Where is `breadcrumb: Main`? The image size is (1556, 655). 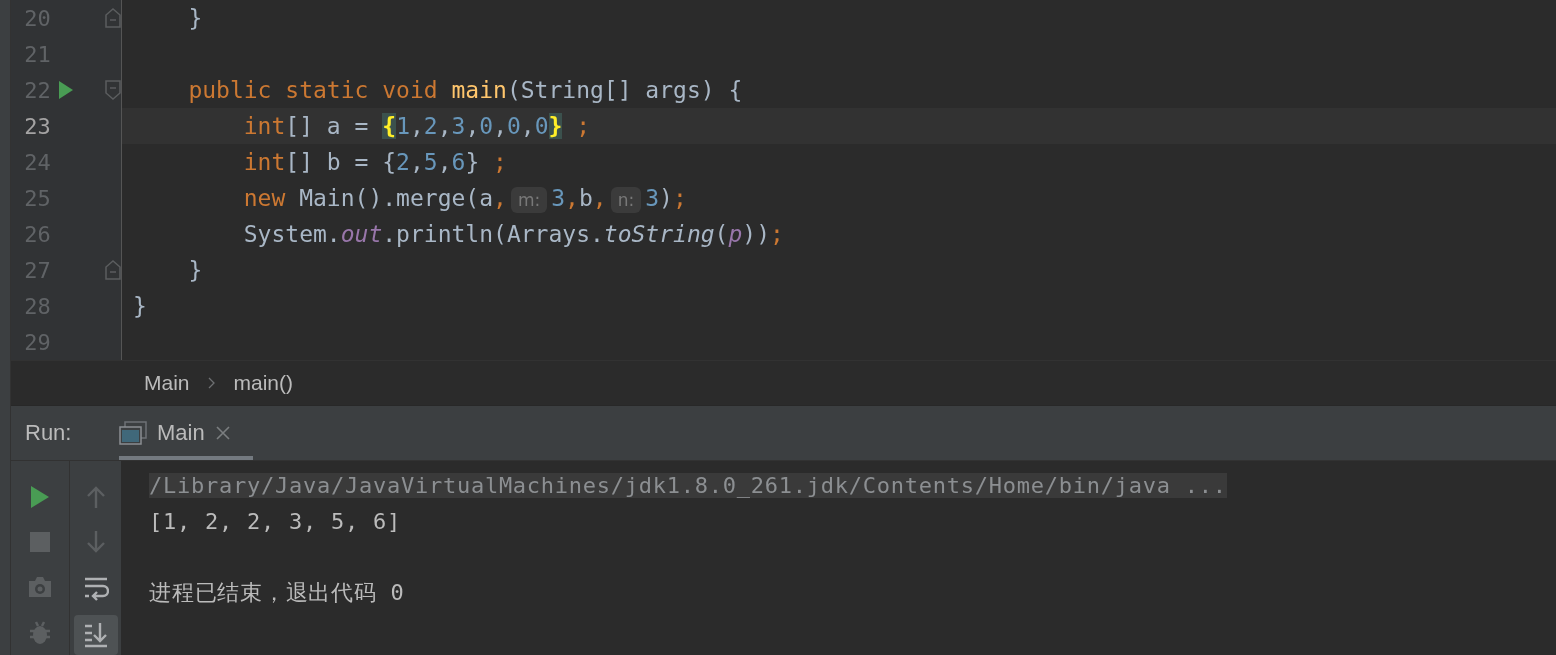 breadcrumb: Main is located at coordinates (167, 383).